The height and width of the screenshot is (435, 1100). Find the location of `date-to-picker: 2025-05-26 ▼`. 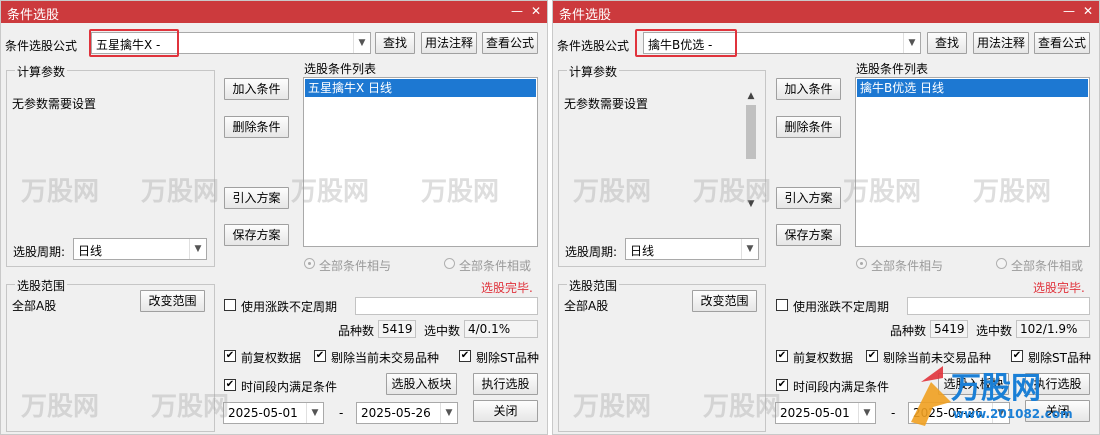

date-to-picker: 2025-05-26 ▼ is located at coordinates (407, 413).